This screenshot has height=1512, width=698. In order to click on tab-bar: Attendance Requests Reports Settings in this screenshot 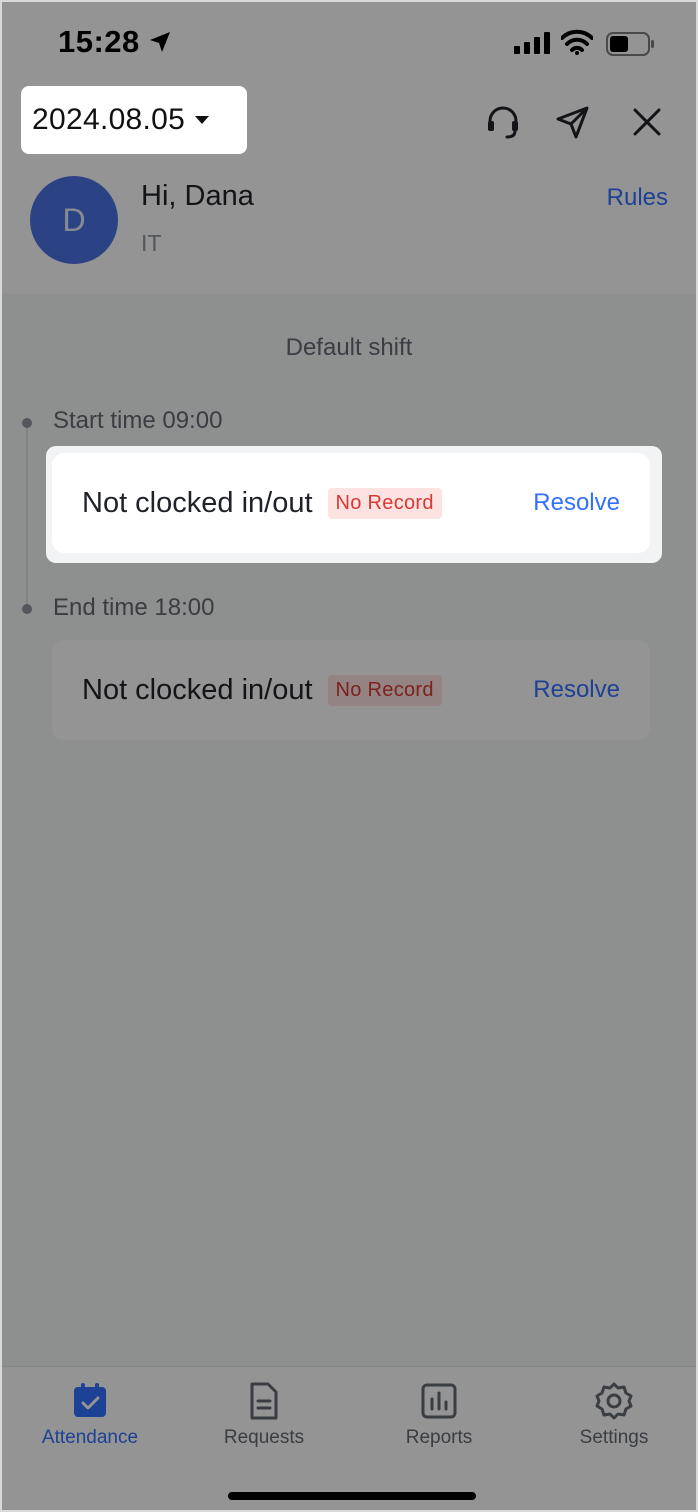, I will do `click(349, 1438)`.